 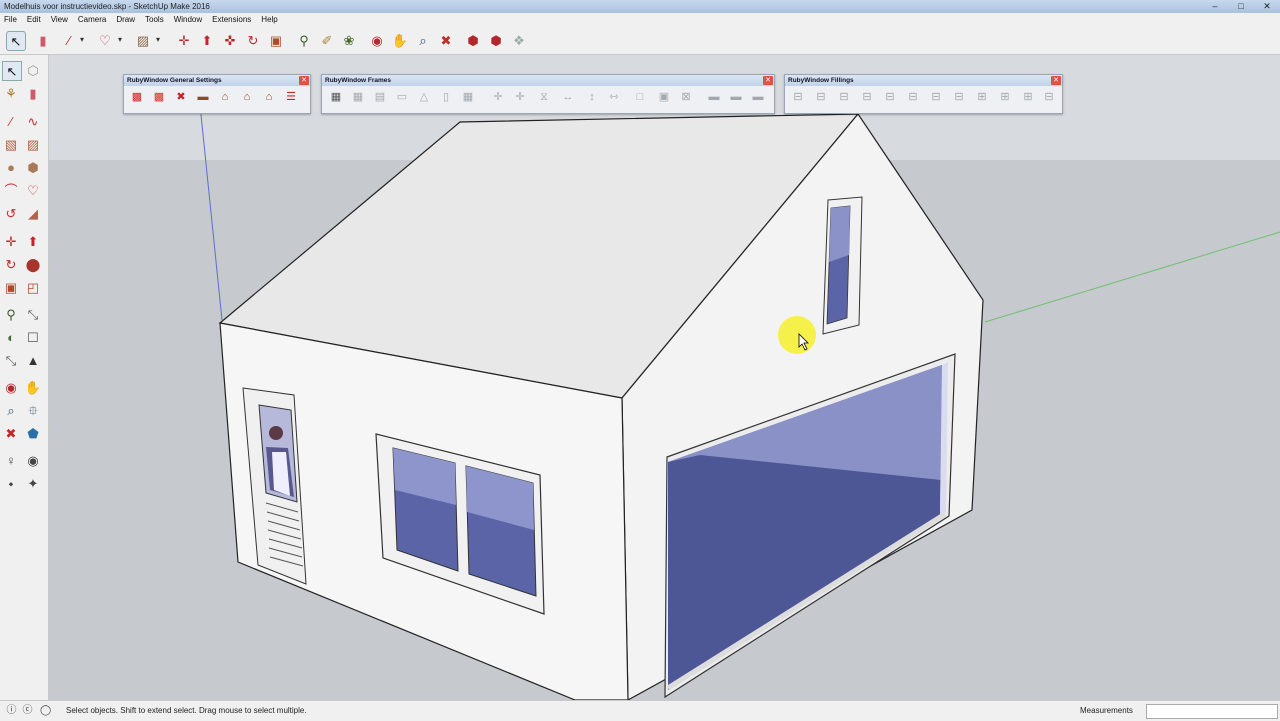 What do you see at coordinates (11, 93) in the screenshot?
I see `paint-bucket-icon: ⚘` at bounding box center [11, 93].